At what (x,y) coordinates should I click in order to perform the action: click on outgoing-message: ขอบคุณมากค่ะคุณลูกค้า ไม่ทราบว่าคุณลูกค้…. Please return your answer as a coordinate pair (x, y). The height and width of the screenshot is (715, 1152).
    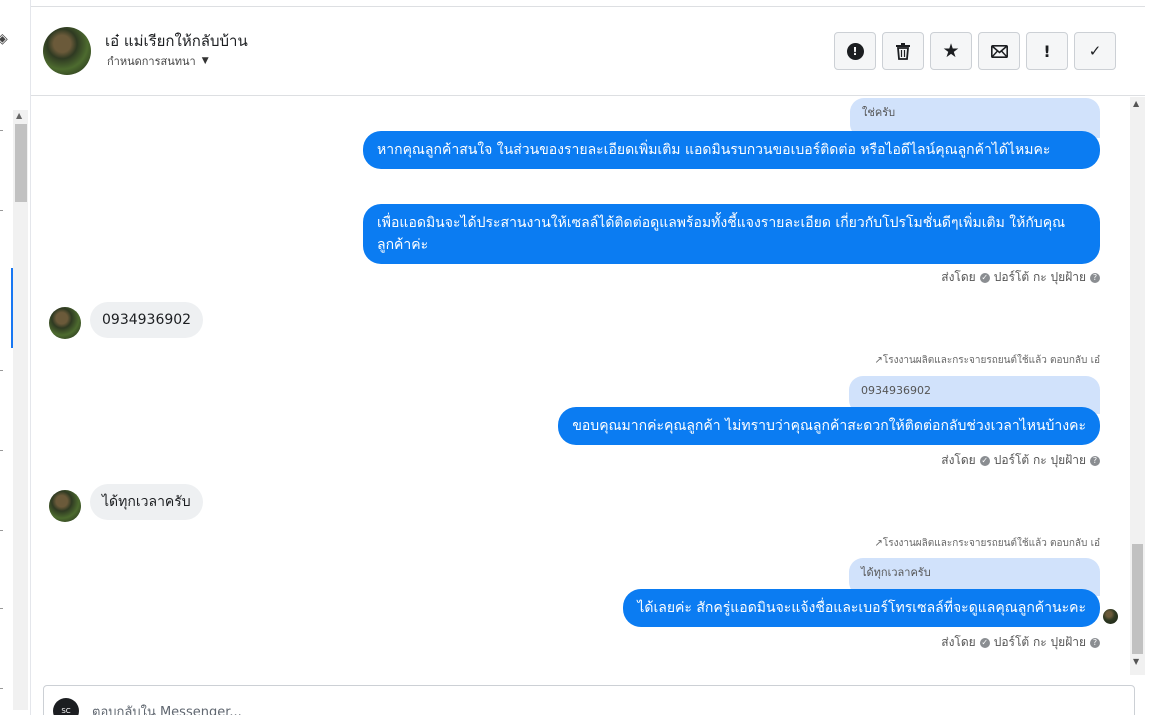
    Looking at the image, I should click on (829, 426).